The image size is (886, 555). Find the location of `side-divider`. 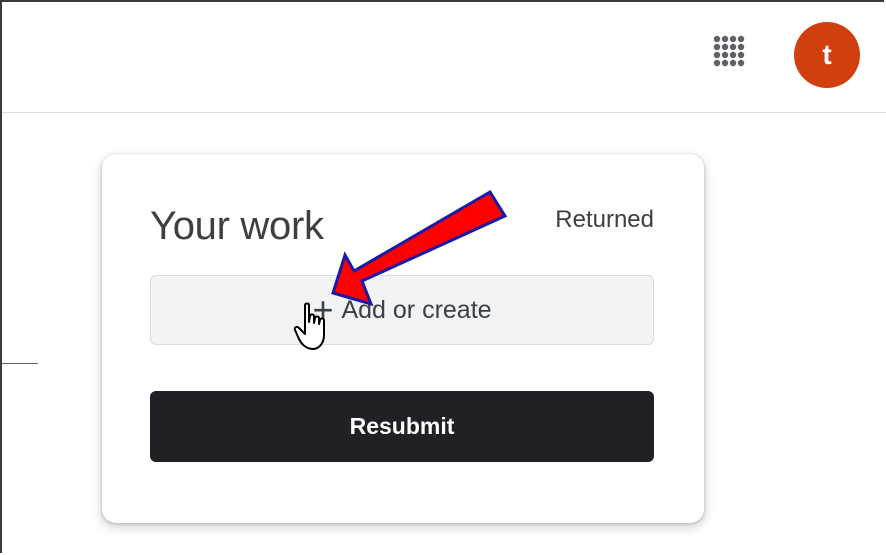

side-divider is located at coordinates (20, 363).